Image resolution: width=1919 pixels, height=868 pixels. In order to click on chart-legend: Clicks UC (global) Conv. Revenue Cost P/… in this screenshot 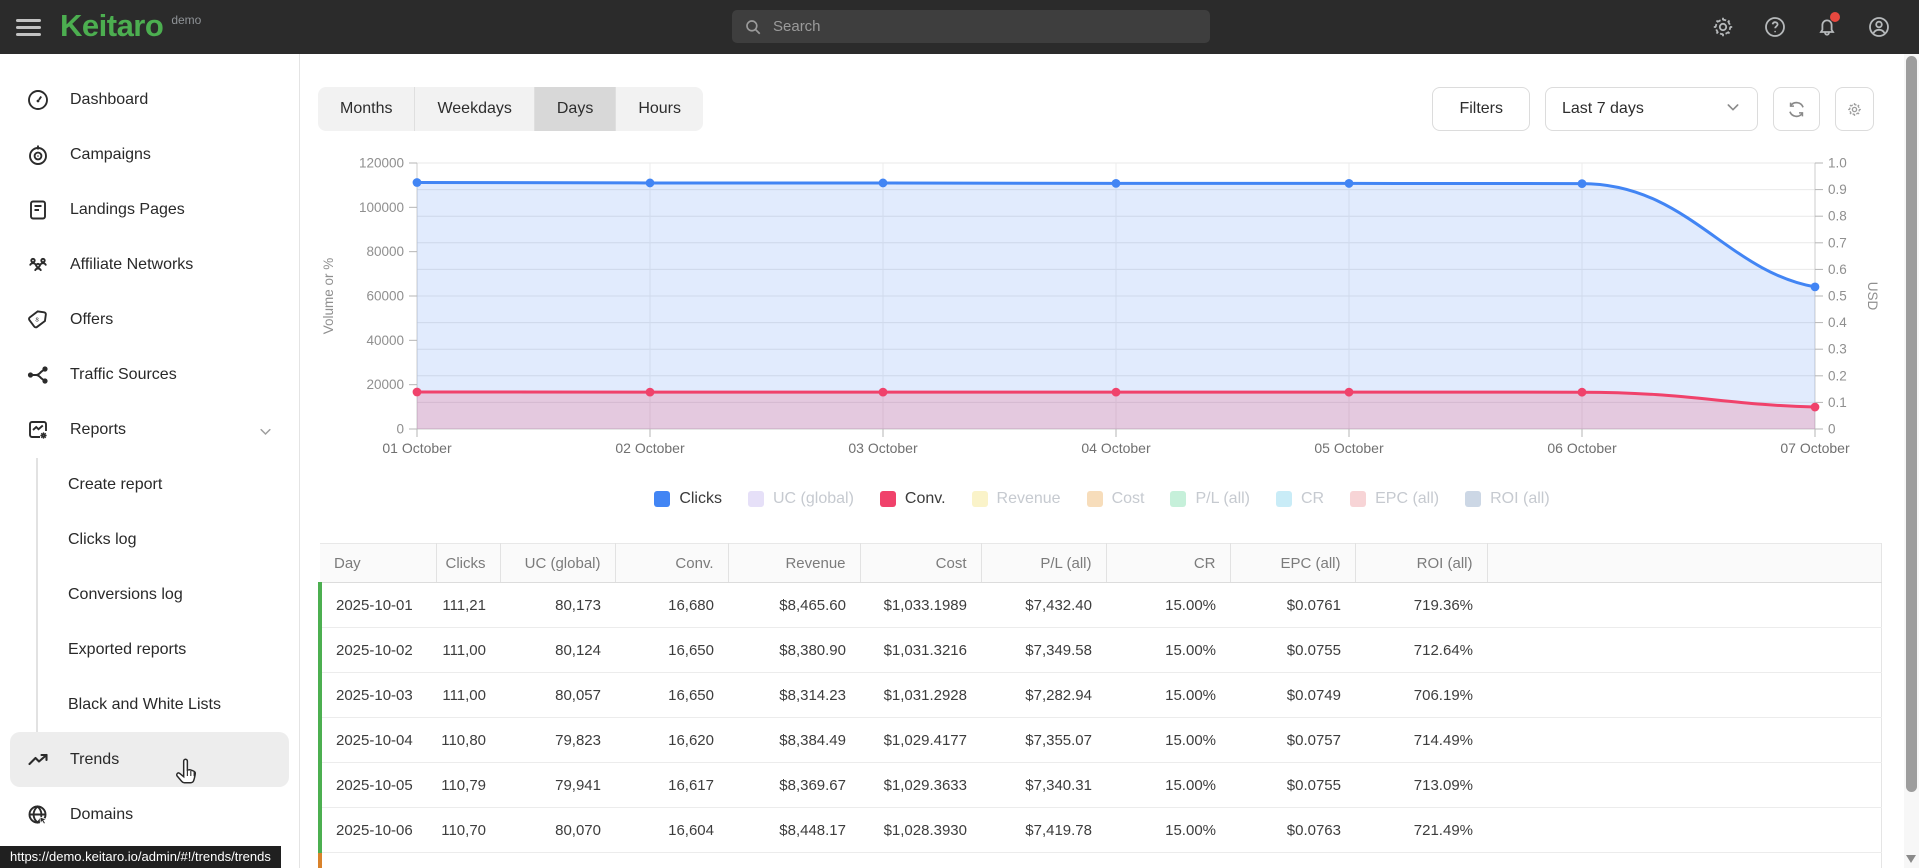, I will do `click(1102, 499)`.